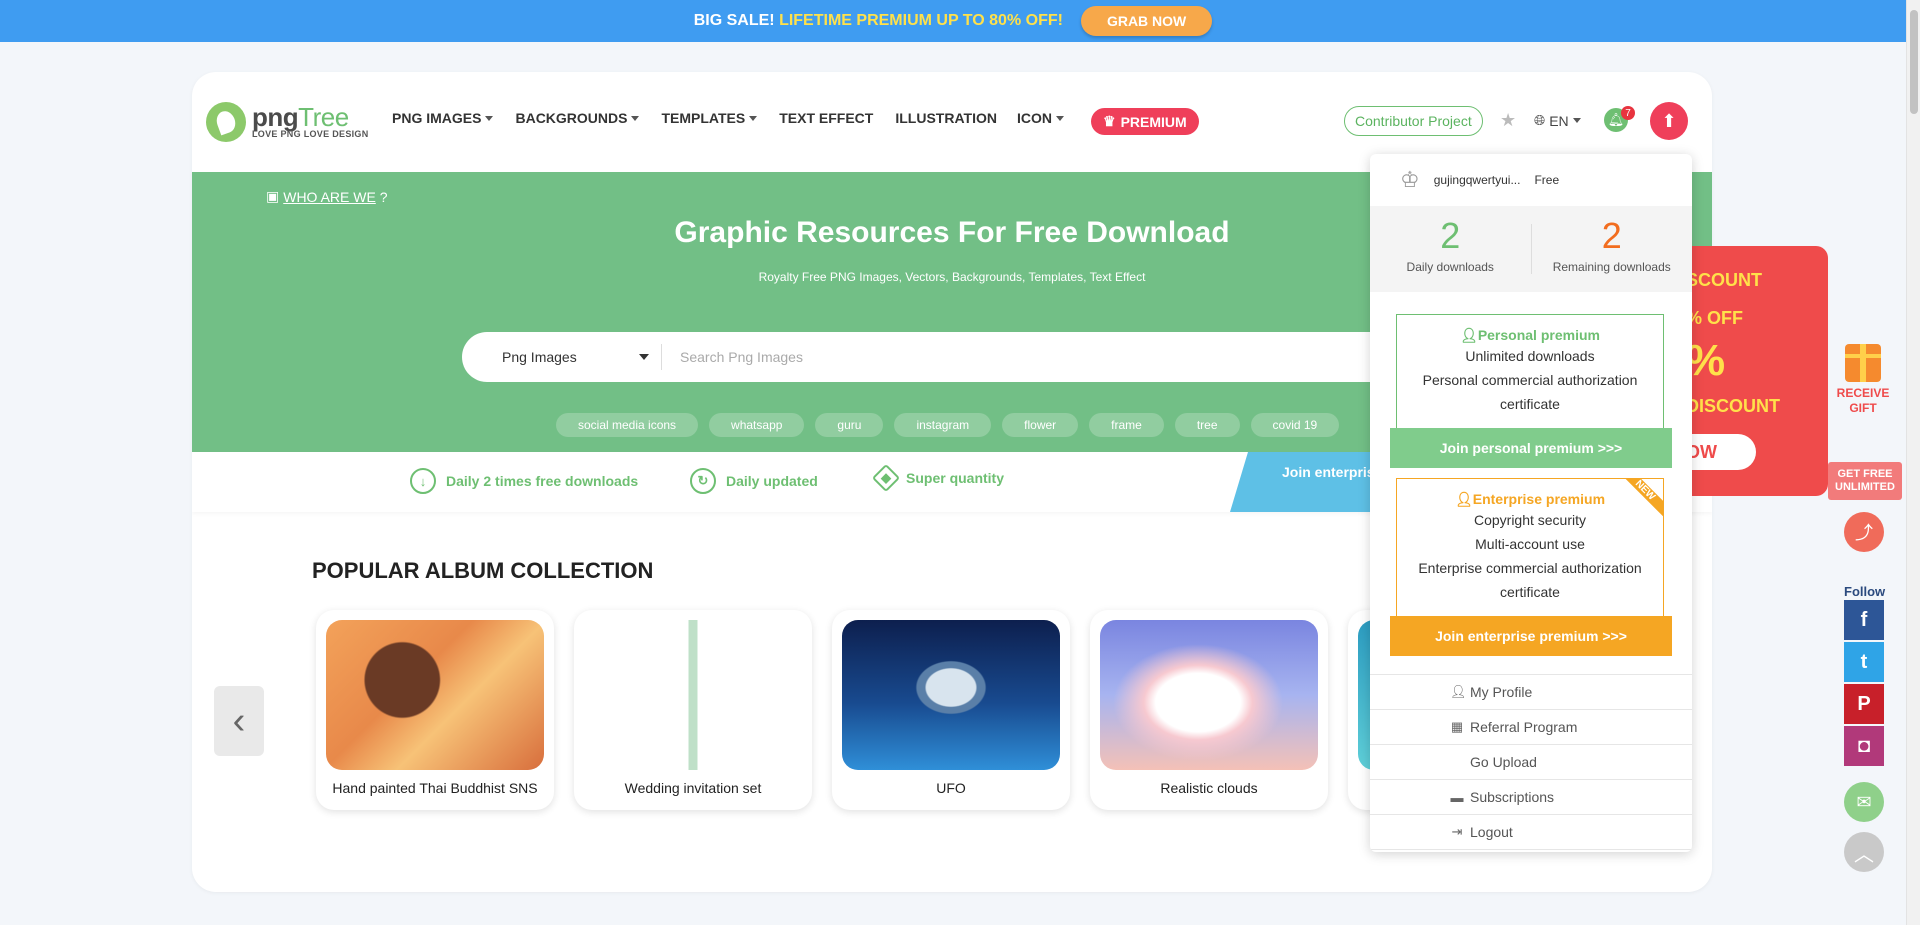  What do you see at coordinates (1126, 425) in the screenshot?
I see `tag-chip: frame` at bounding box center [1126, 425].